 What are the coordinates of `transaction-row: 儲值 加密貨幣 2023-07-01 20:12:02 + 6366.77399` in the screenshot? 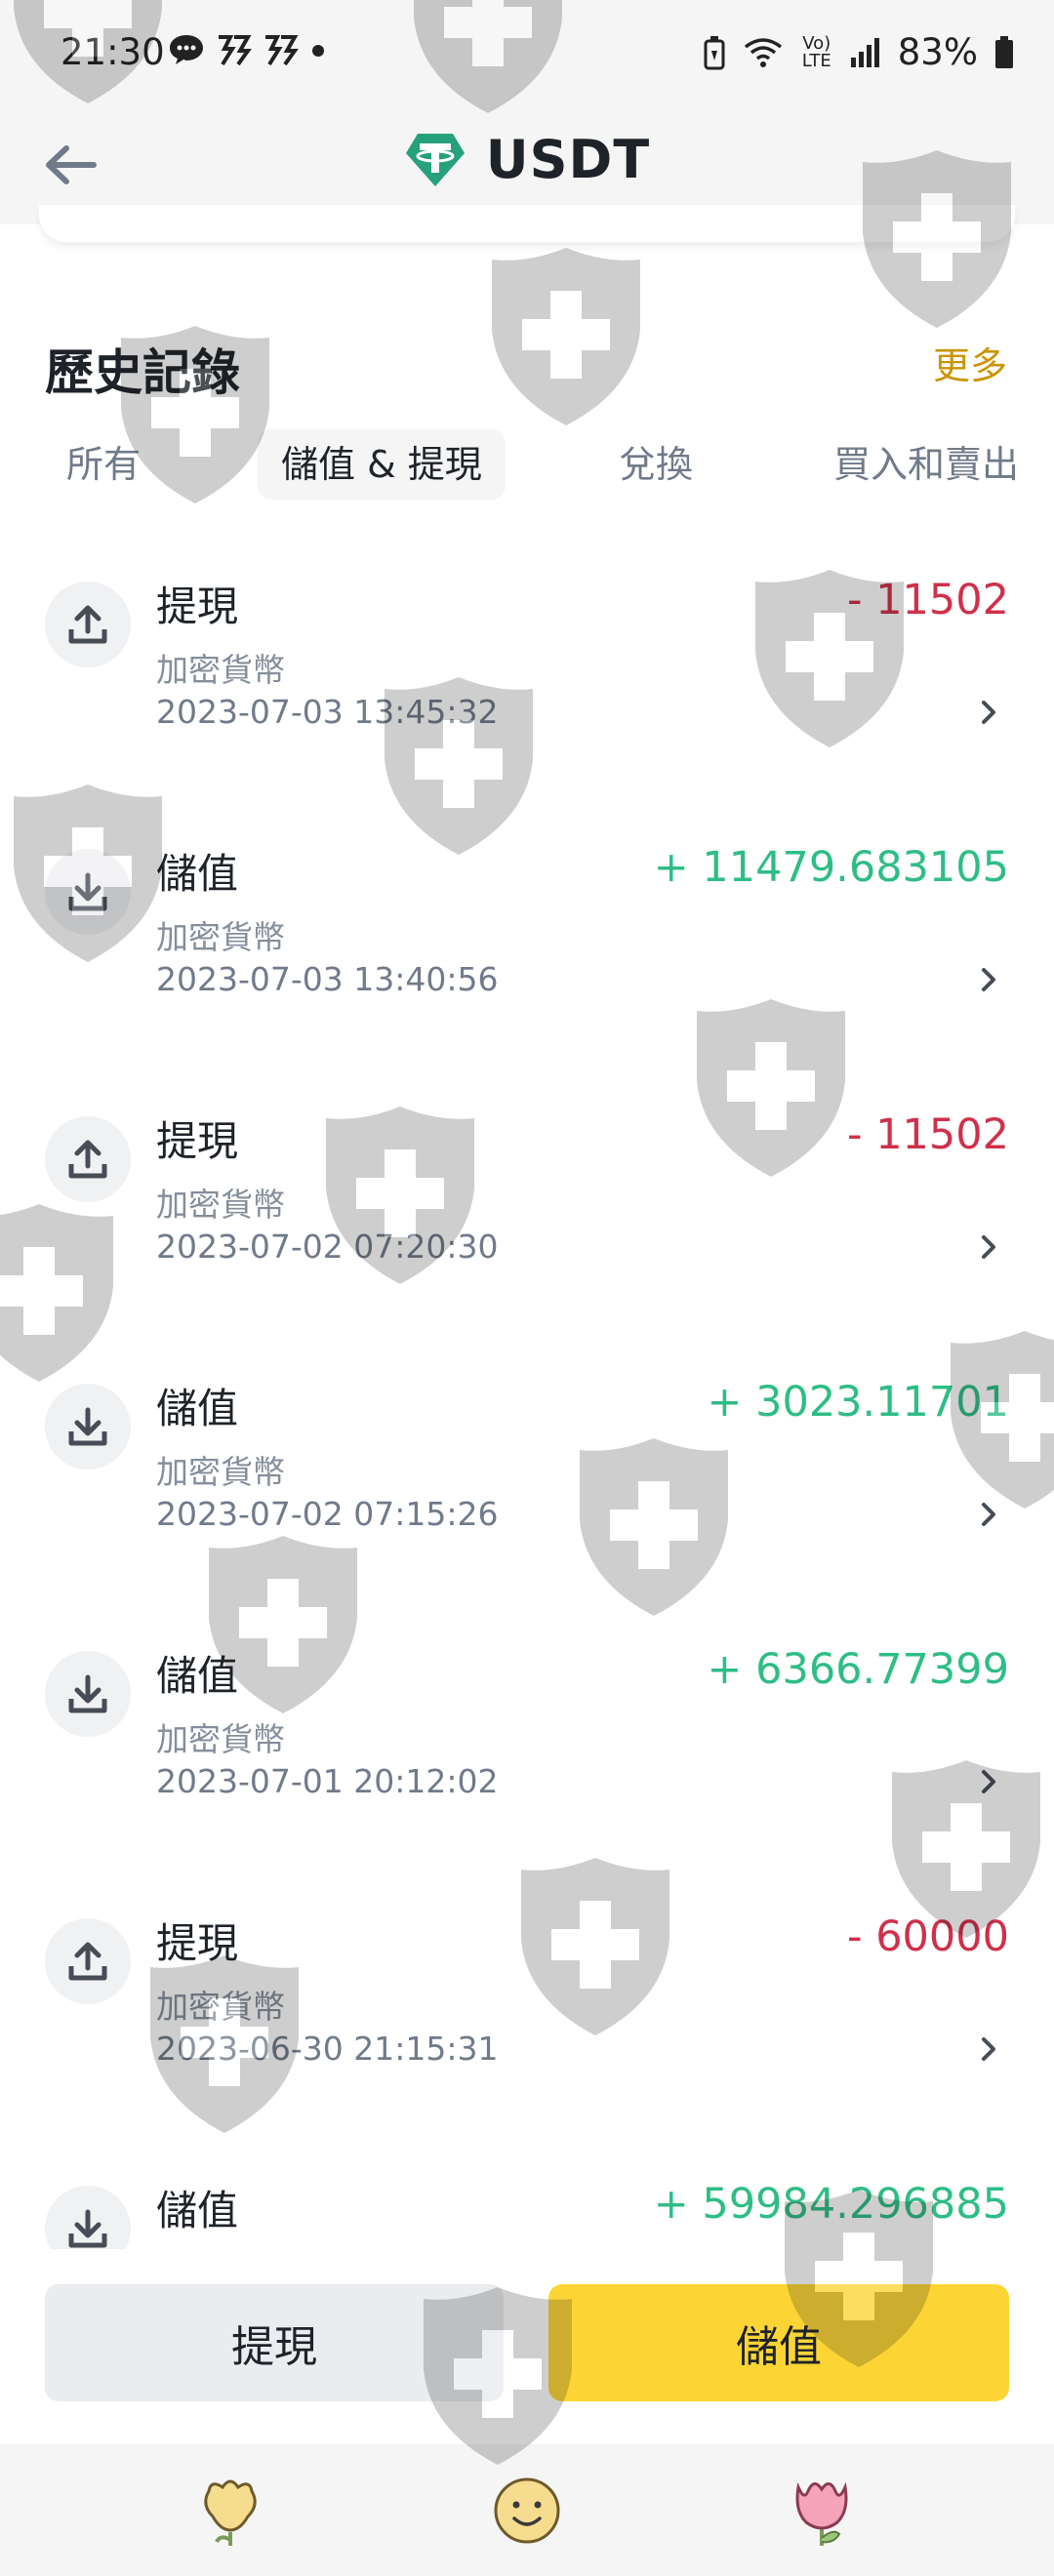 It's located at (527, 1749).